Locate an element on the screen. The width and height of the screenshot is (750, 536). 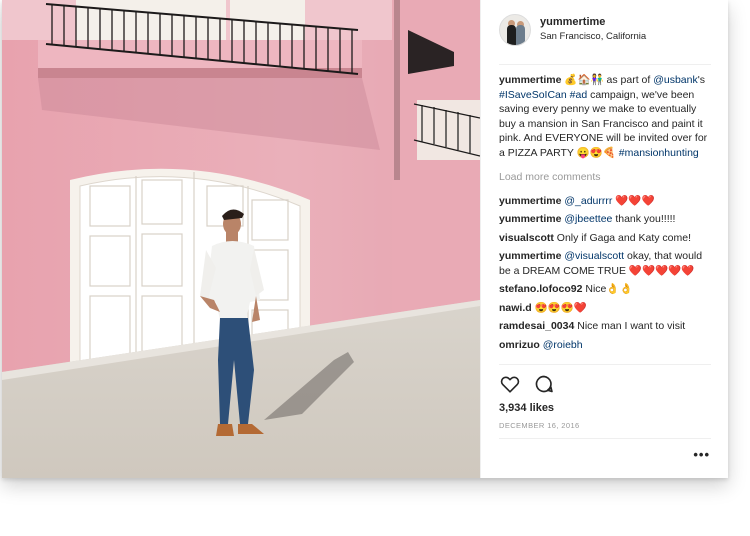
comment-mention: @visualscott is located at coordinates (594, 256).